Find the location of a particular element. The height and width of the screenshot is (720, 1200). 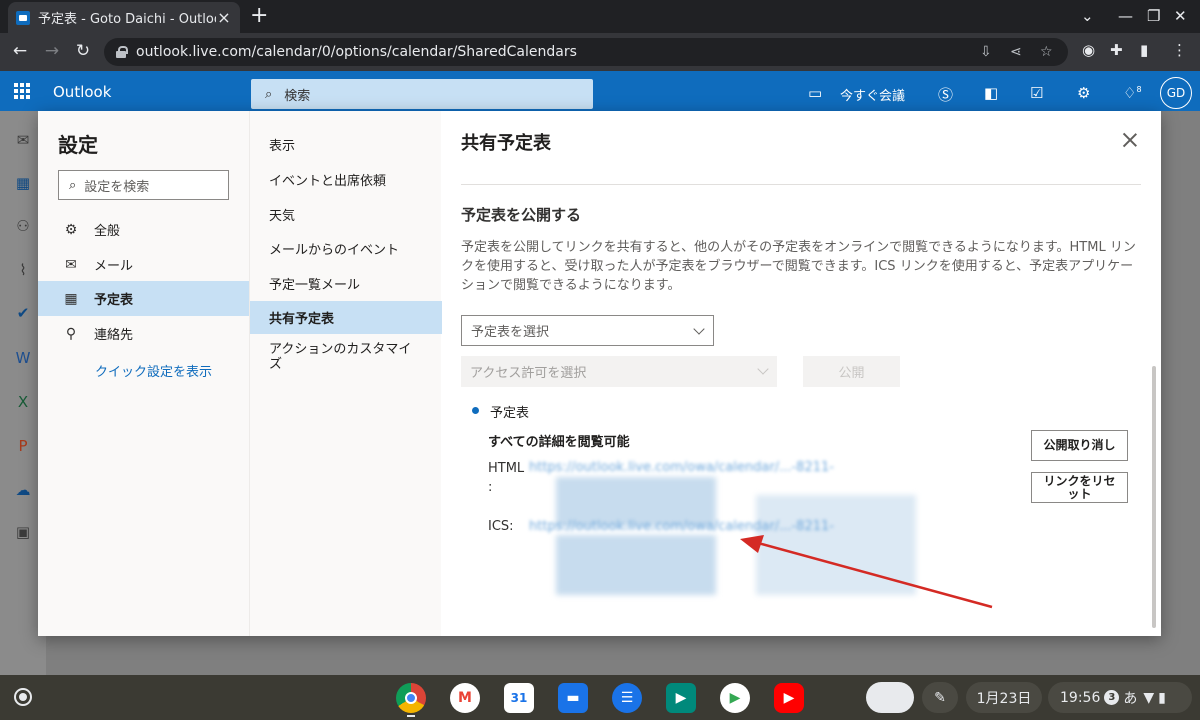

arrow-line is located at coordinates (875, 575).